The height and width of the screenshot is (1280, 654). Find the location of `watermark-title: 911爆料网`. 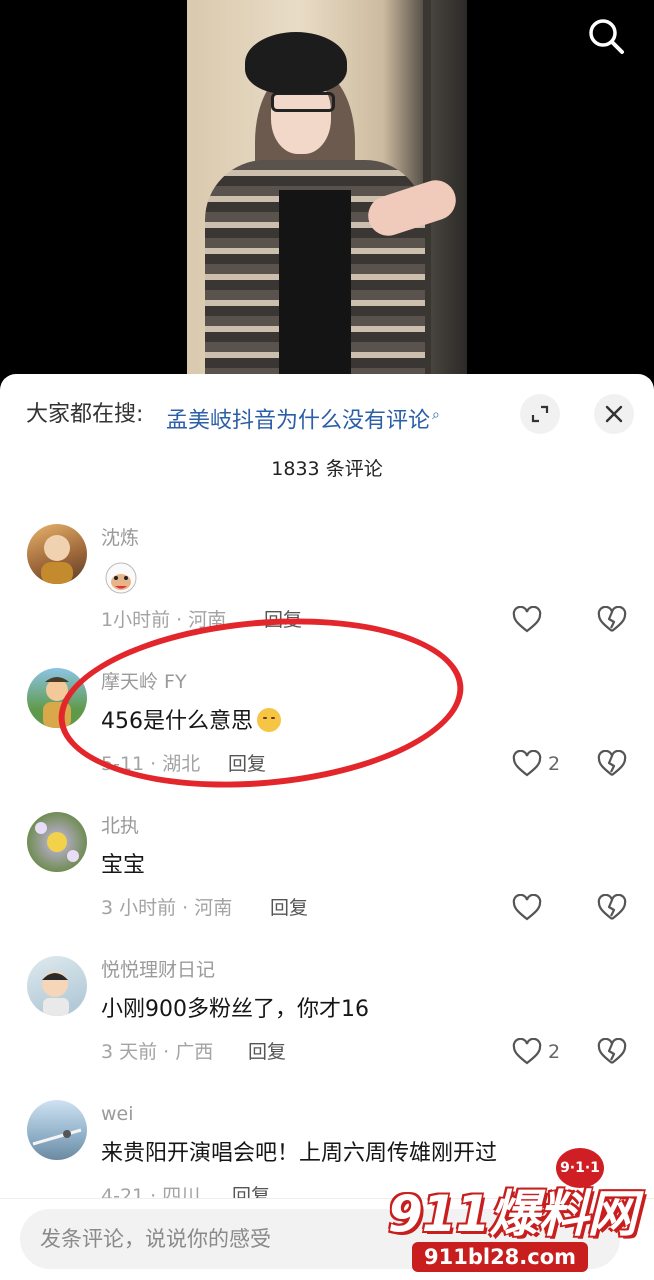

watermark-title: 911爆料网 is located at coordinates (512, 1214).